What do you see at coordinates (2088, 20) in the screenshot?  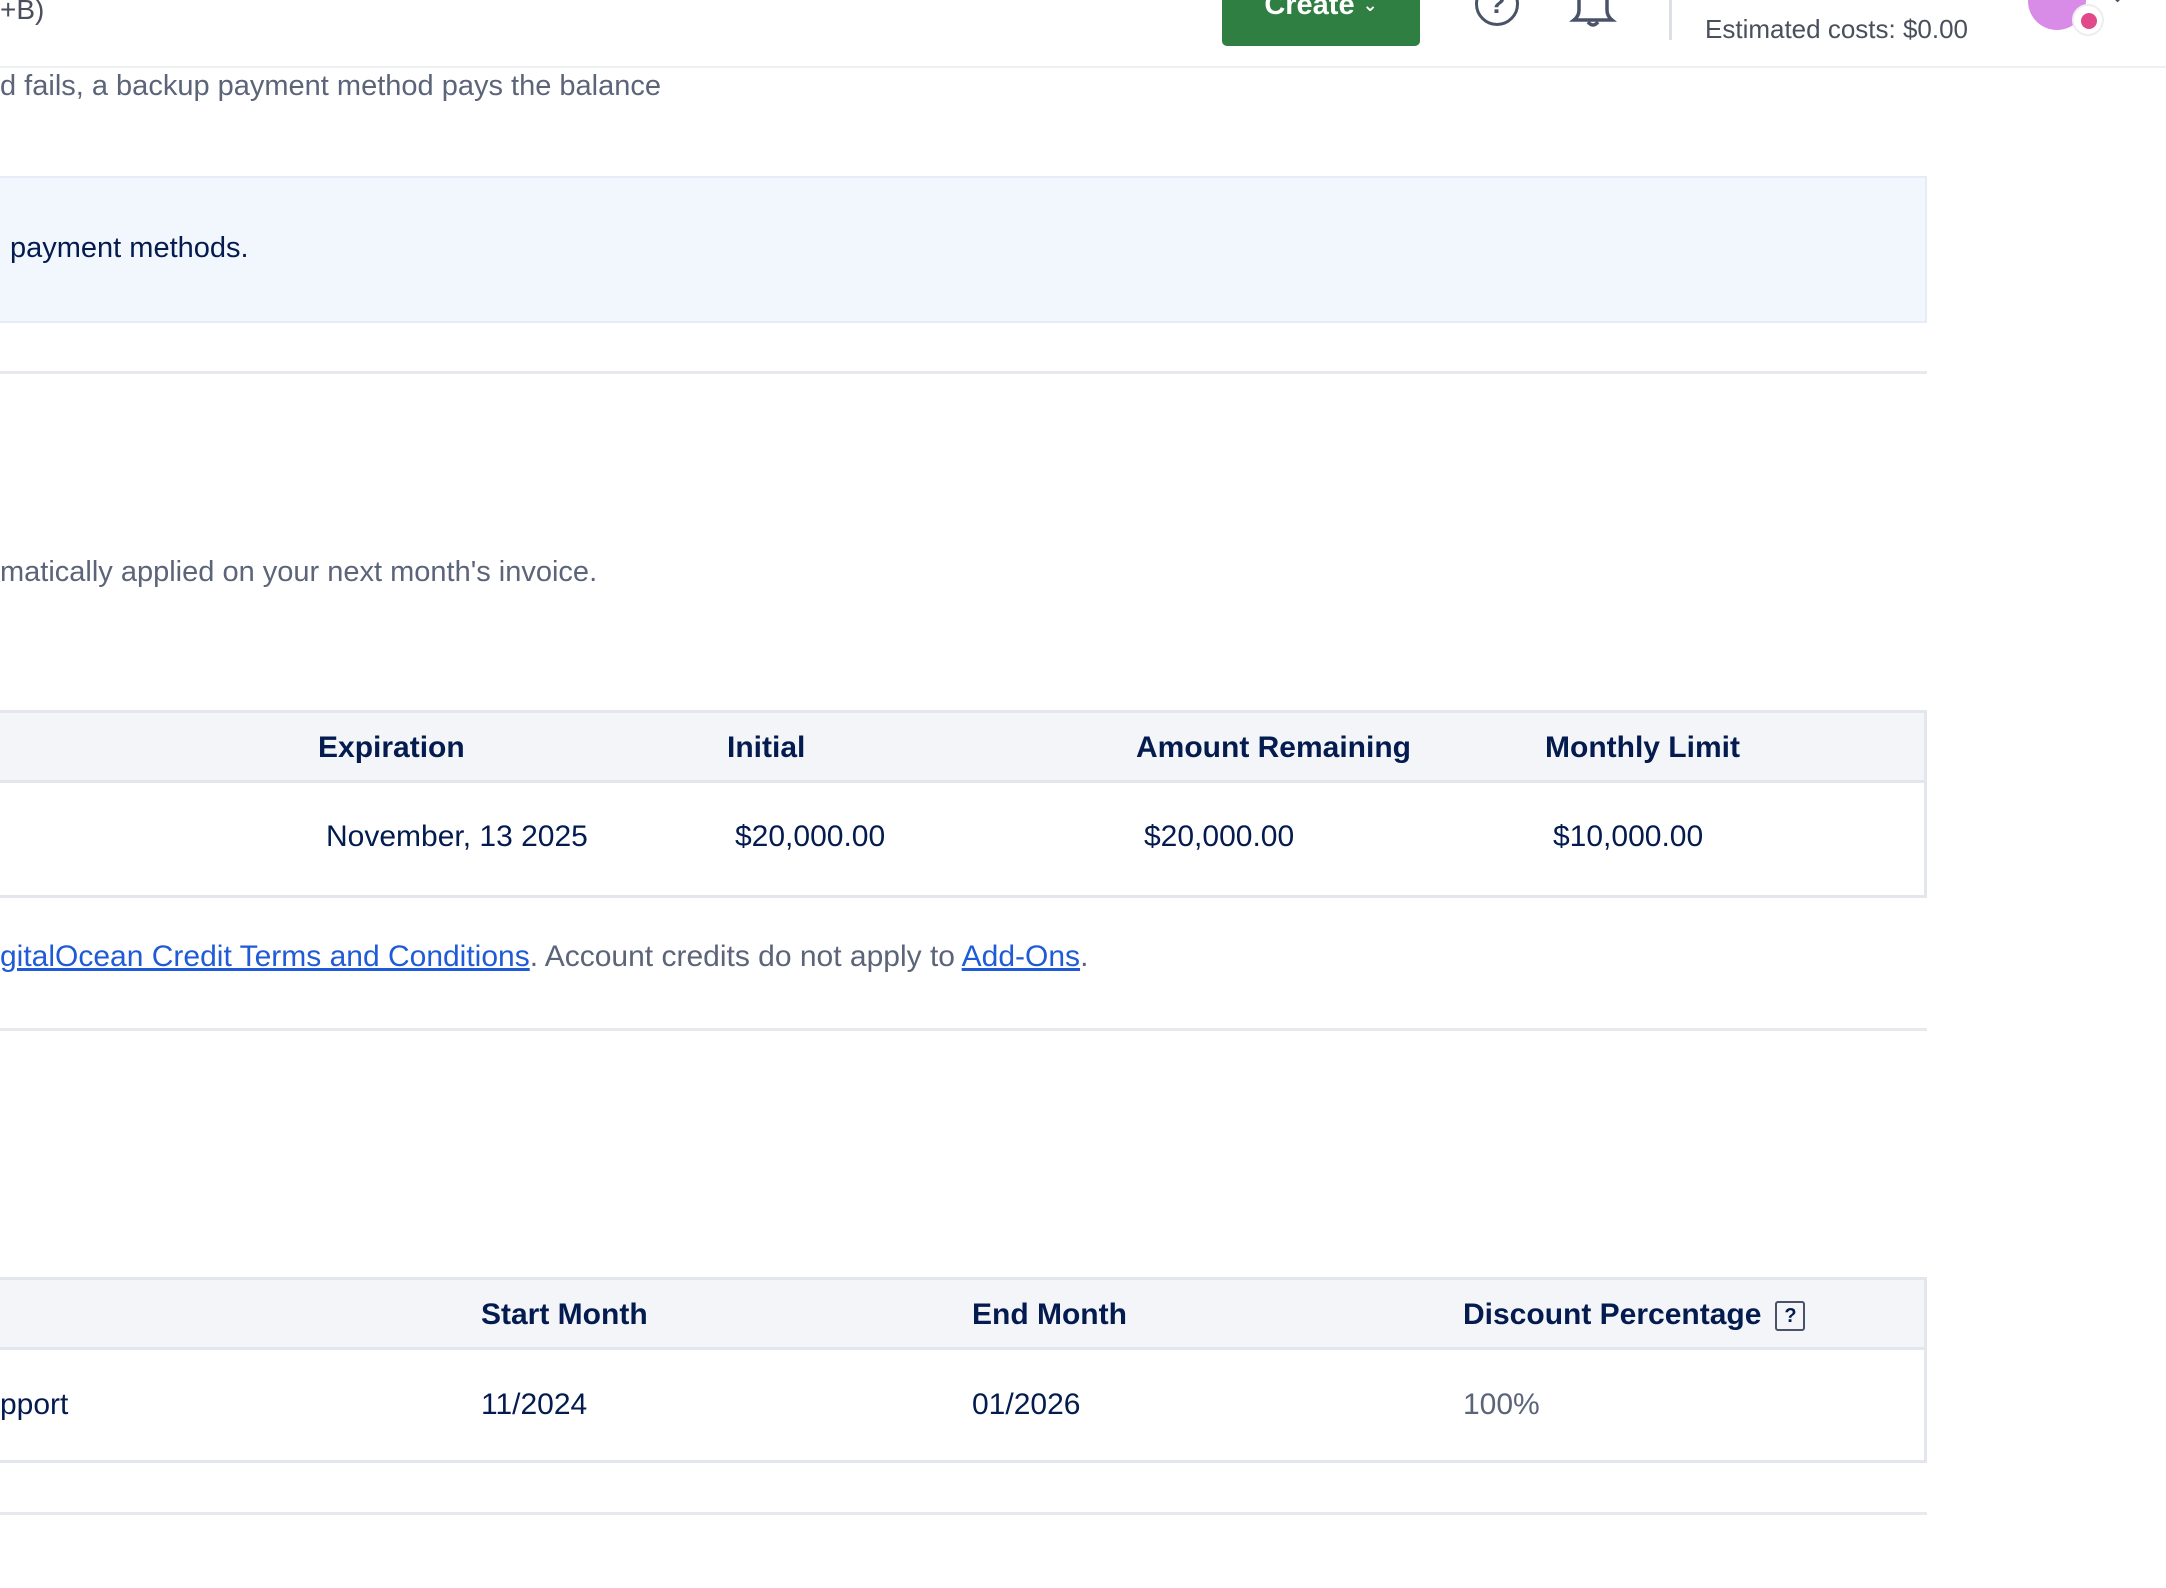 I see `team-badge-icon` at bounding box center [2088, 20].